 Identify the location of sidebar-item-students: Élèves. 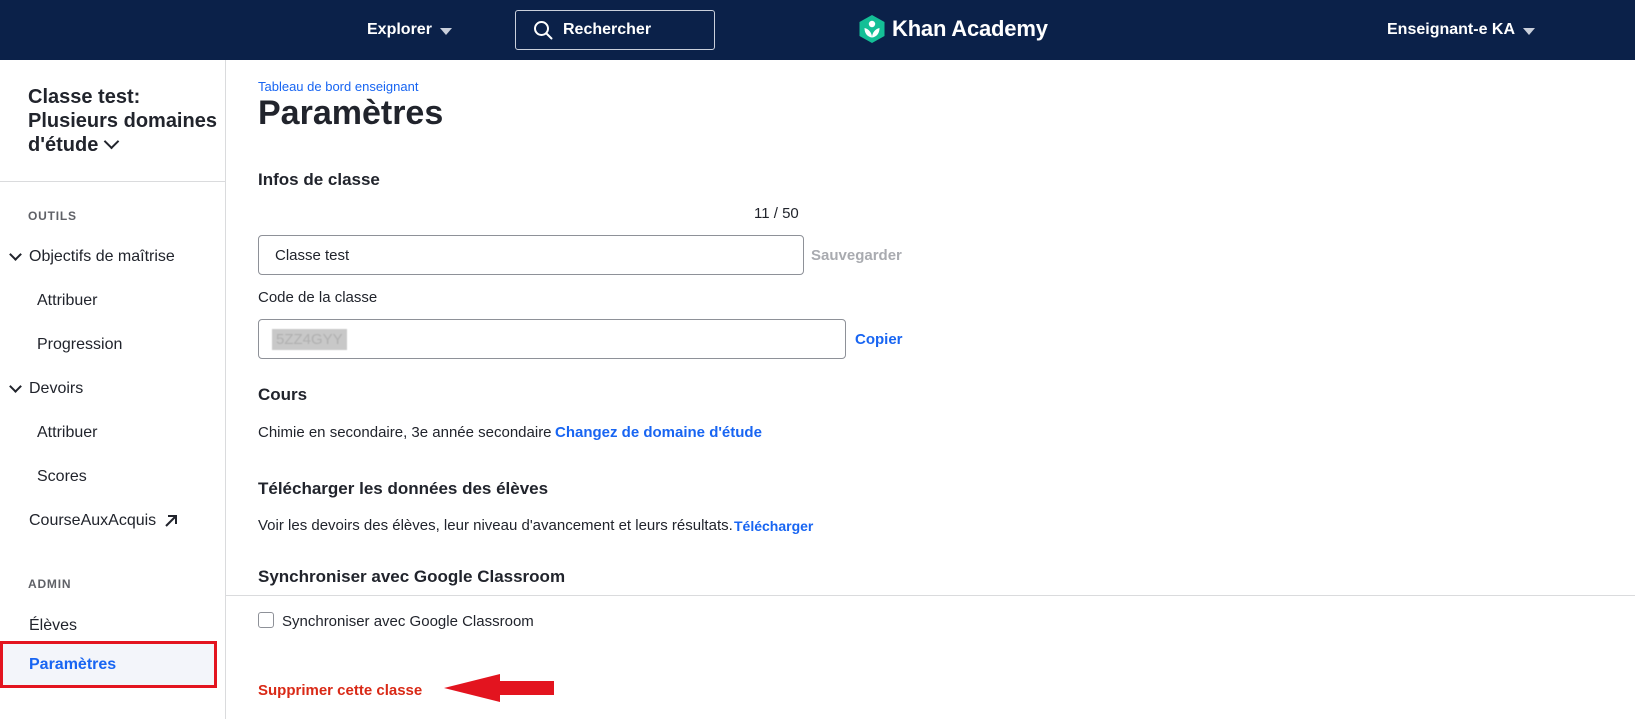
(53, 626).